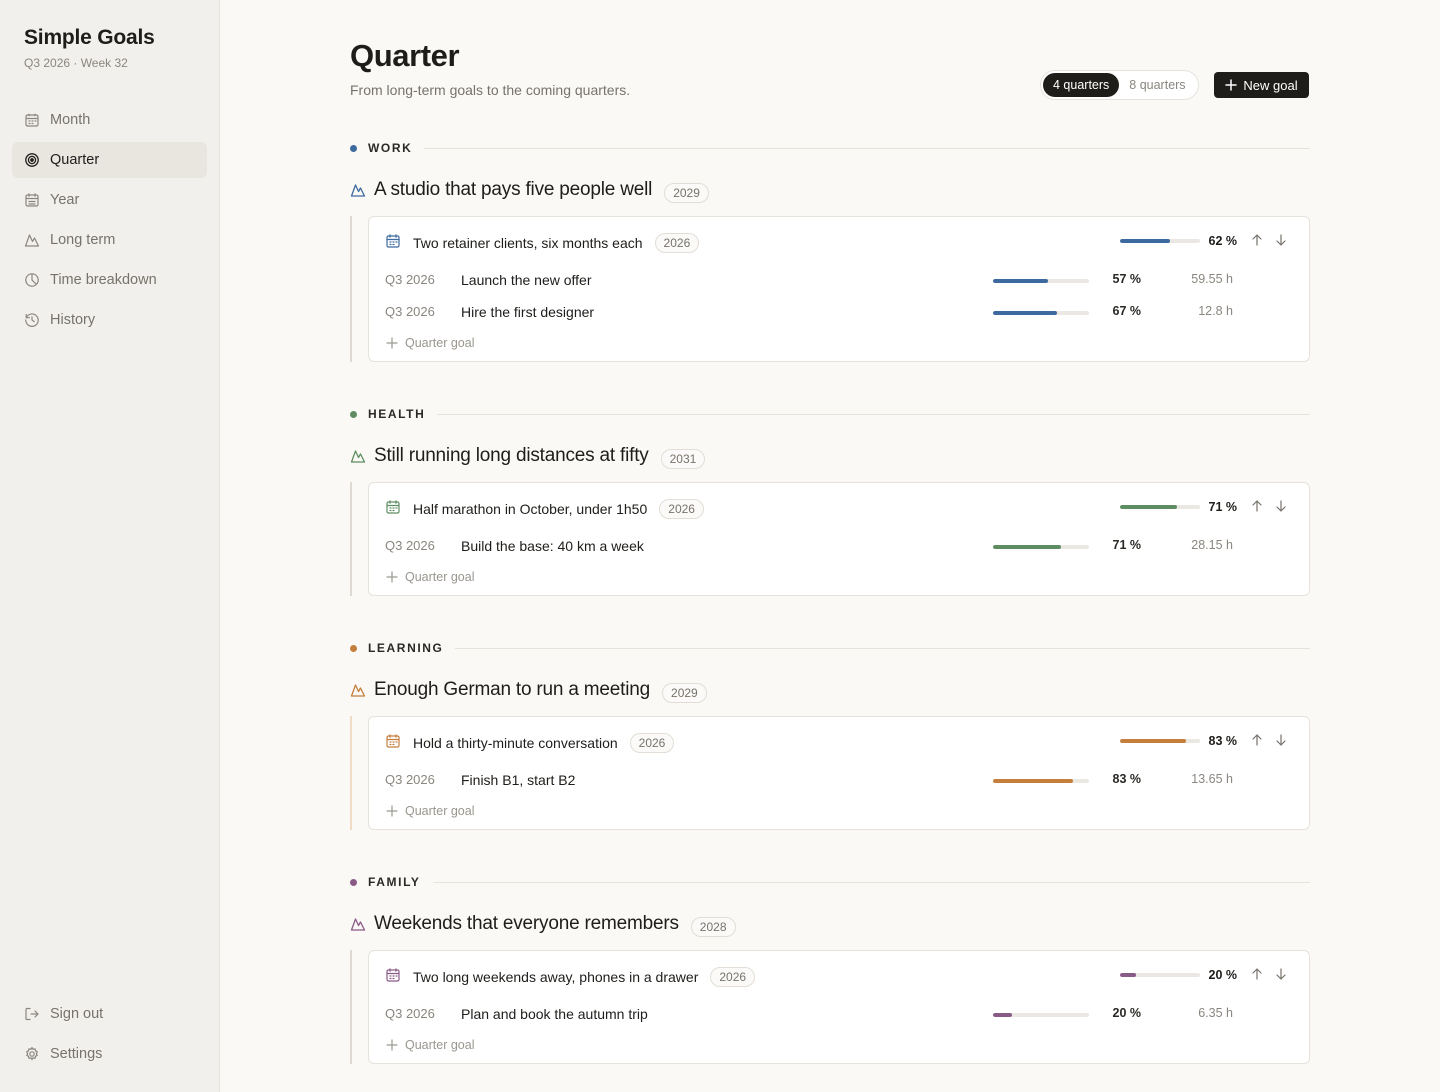 The image size is (1440, 1092). I want to click on category-header: HEALTH, so click(830, 414).